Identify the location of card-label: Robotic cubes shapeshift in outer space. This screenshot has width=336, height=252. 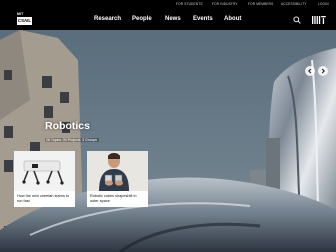
(118, 198).